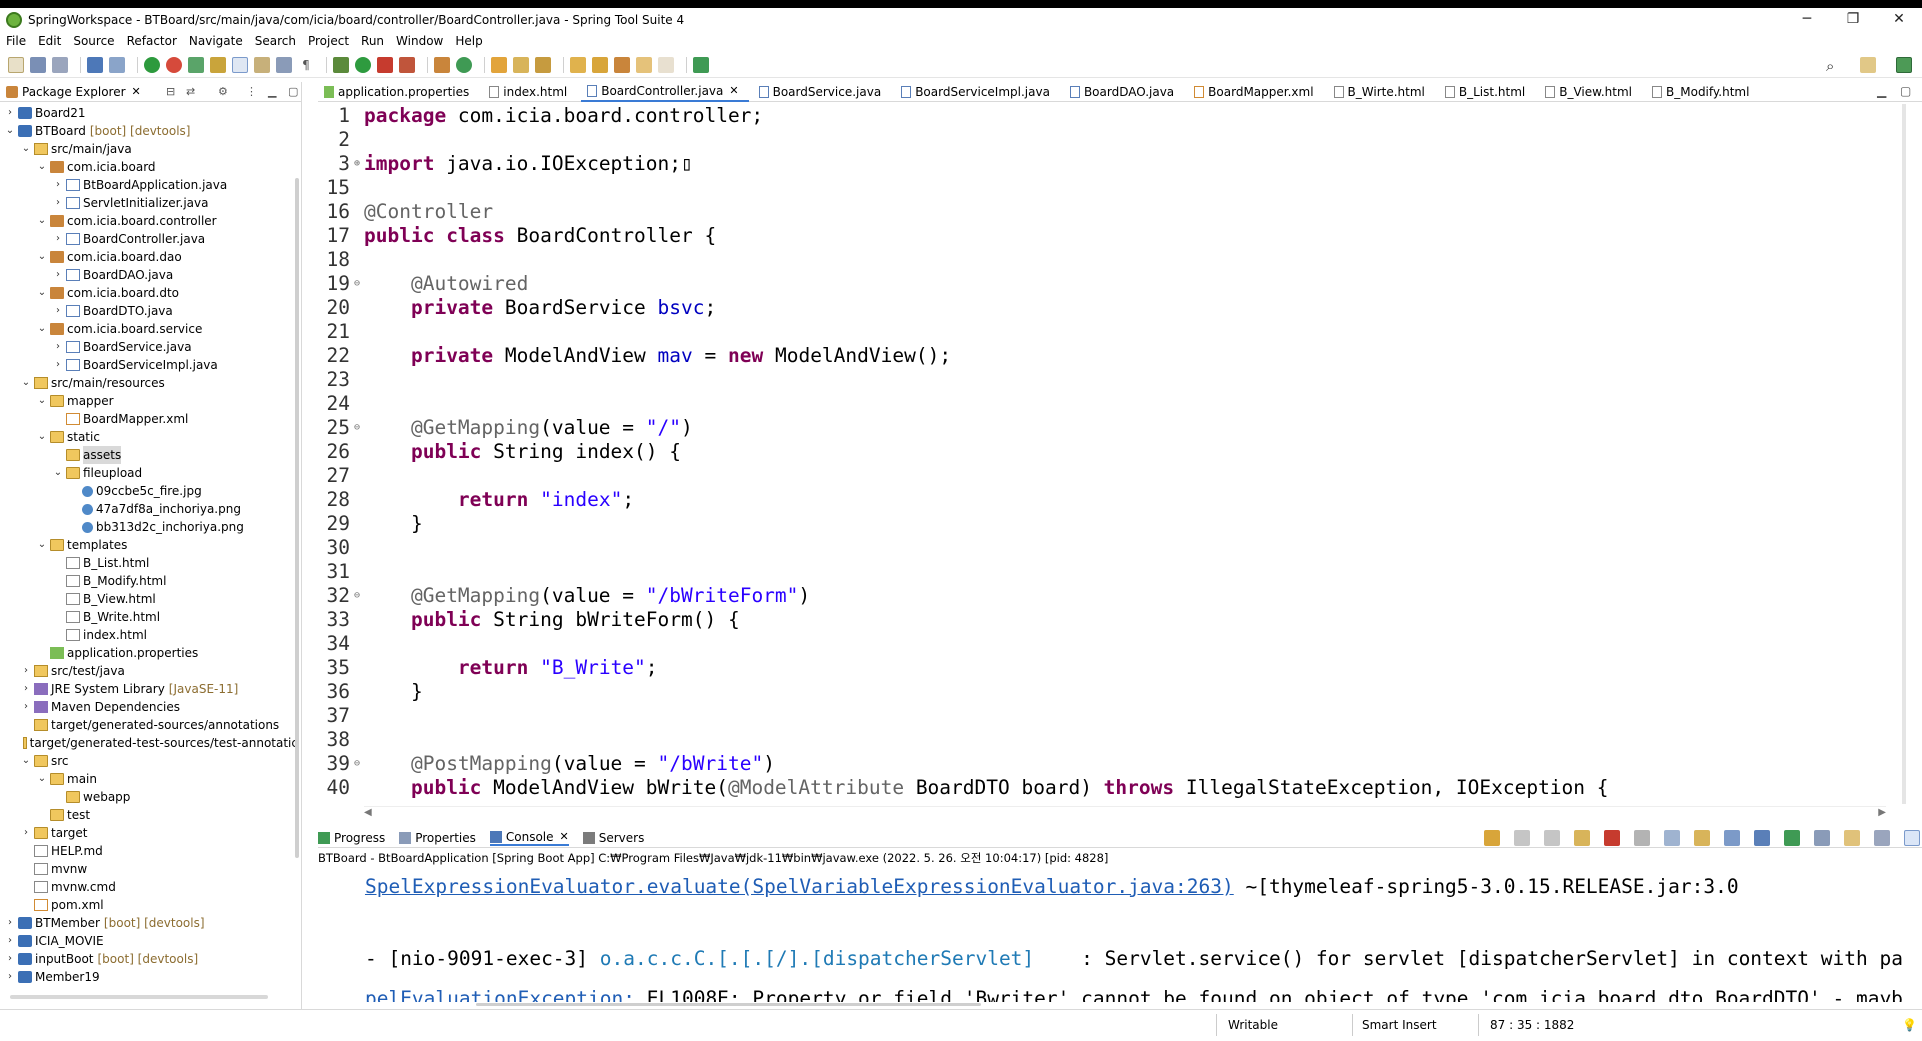 The width and height of the screenshot is (1922, 1041). Describe the element at coordinates (149, 976) in the screenshot. I see `tree-item: › Member19` at that location.